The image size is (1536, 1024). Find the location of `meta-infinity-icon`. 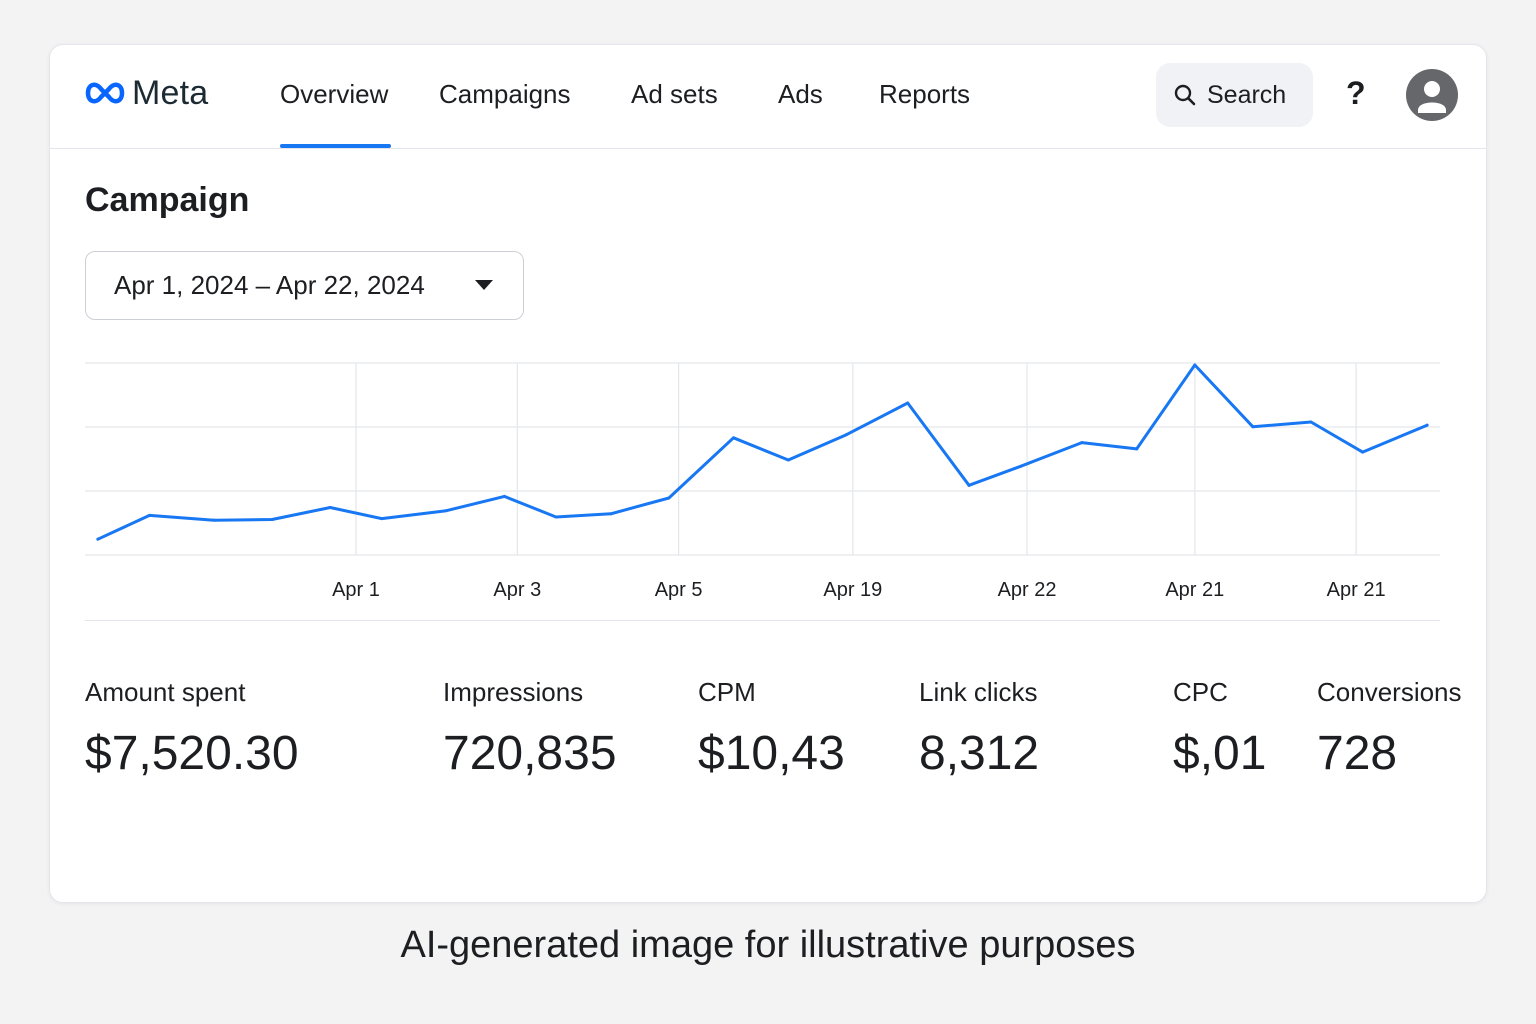

meta-infinity-icon is located at coordinates (105, 93).